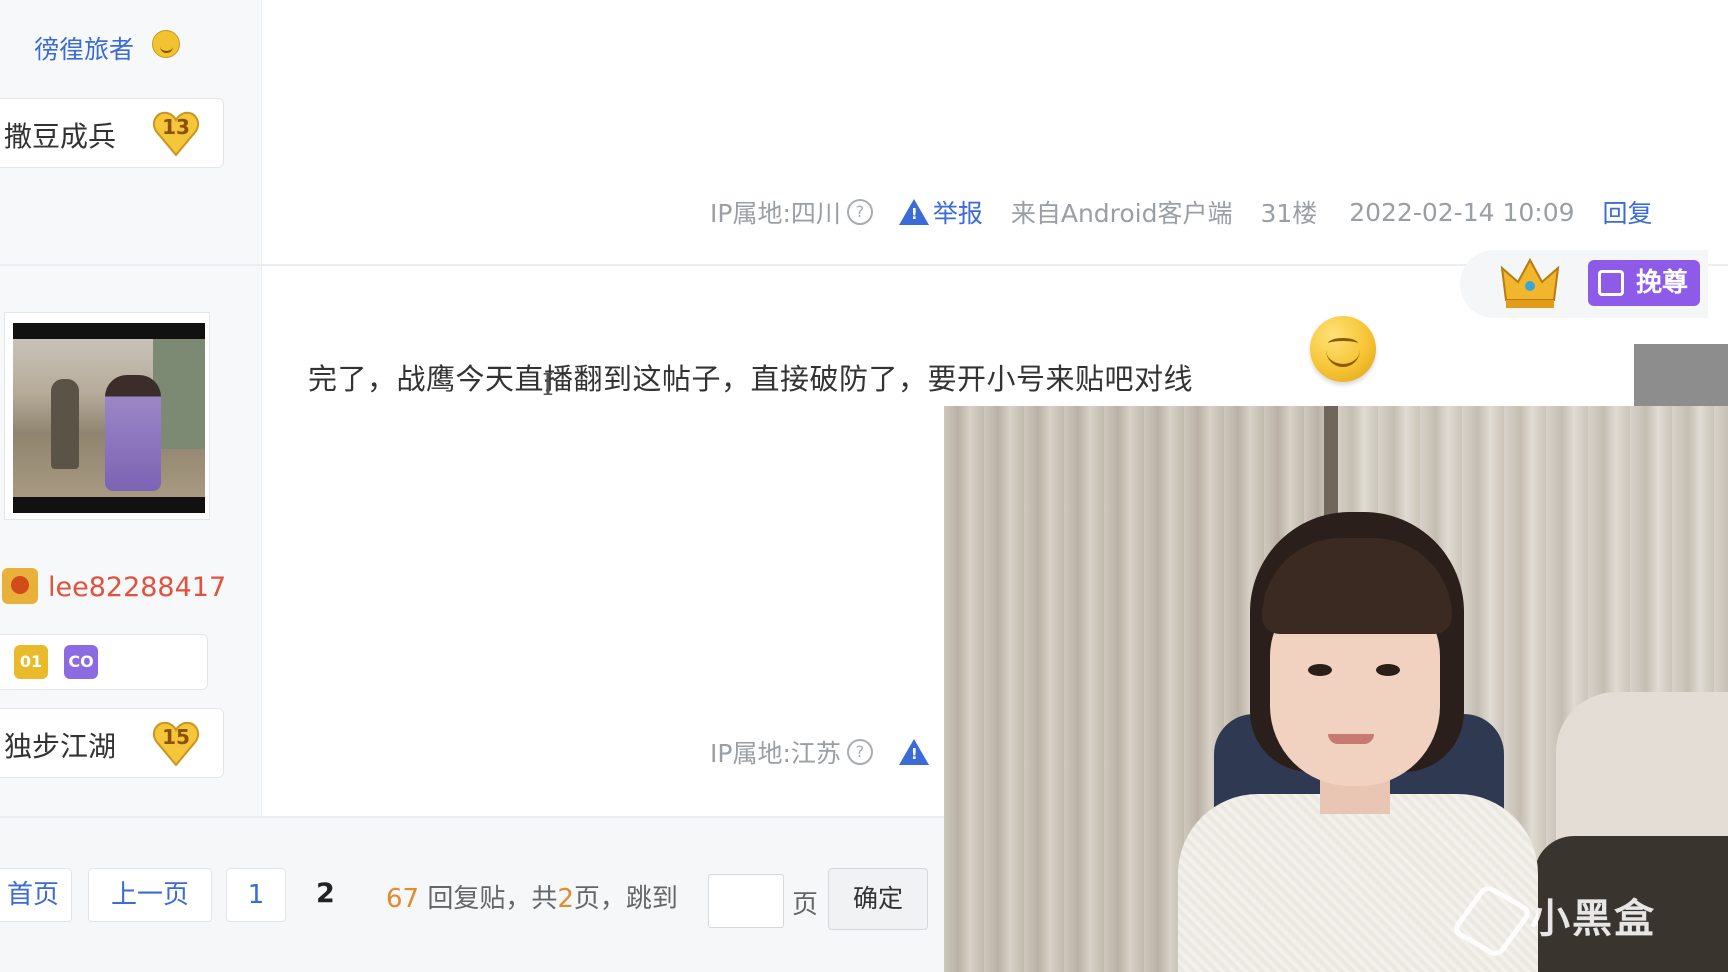 The height and width of the screenshot is (972, 1728). I want to click on level-heart-badge-icon: 15, so click(176, 743).